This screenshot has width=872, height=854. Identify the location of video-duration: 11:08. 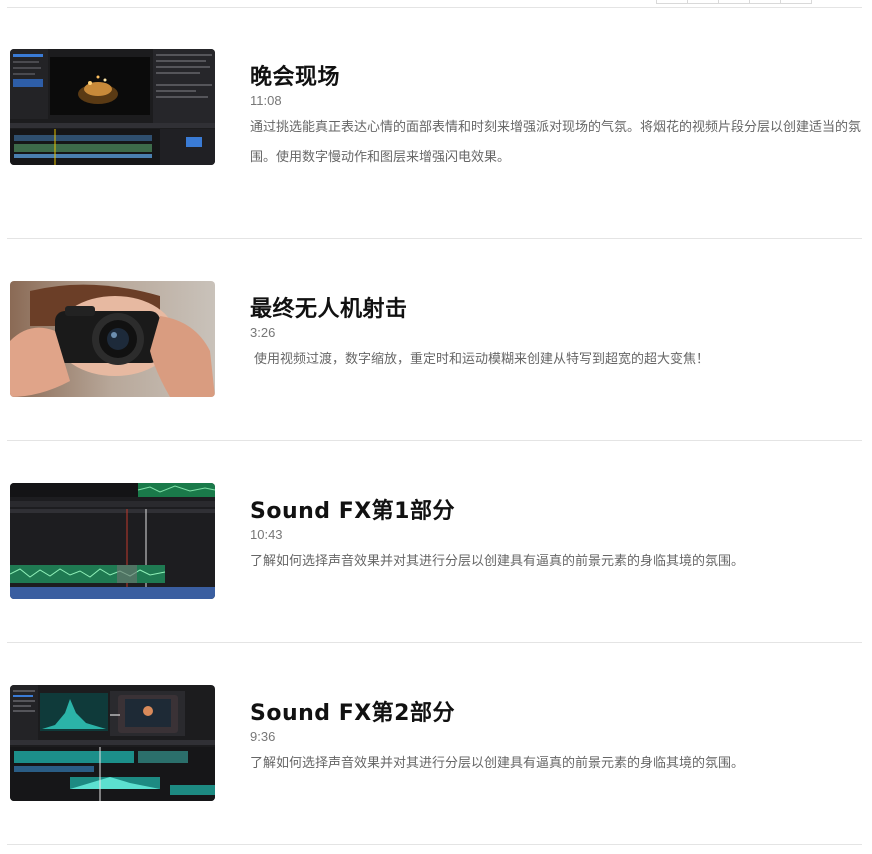
(266, 100).